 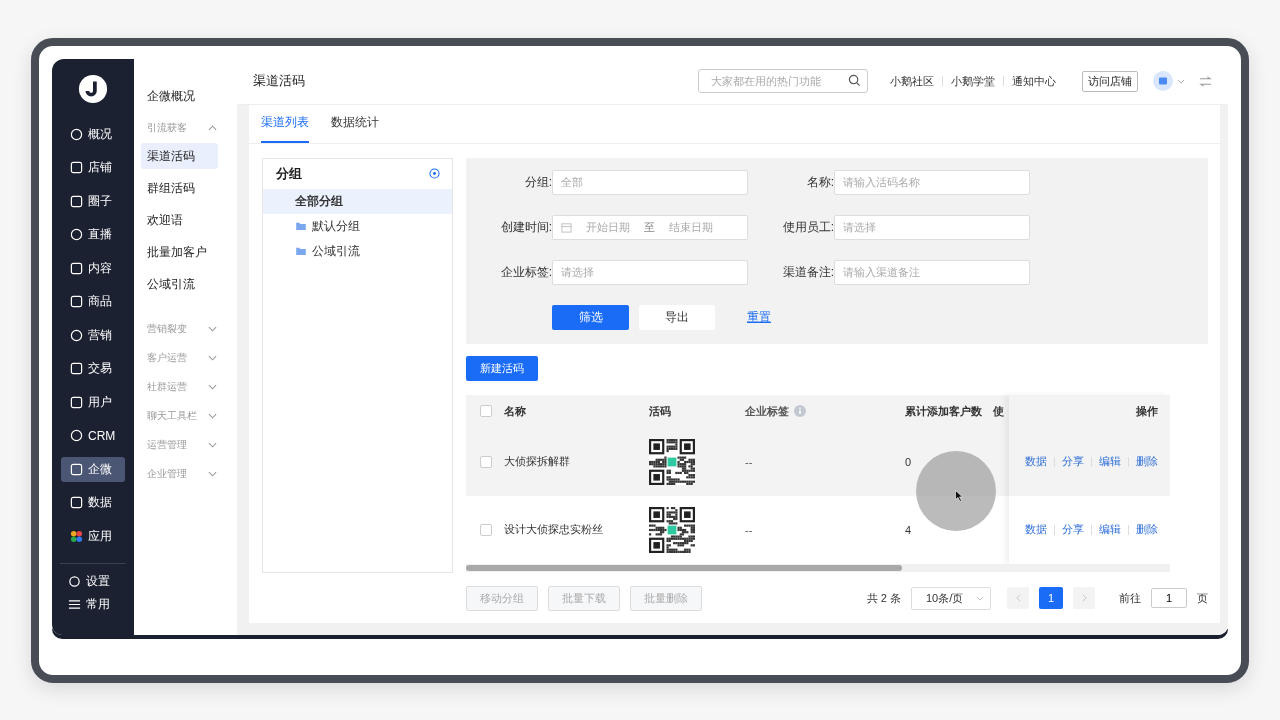 I want to click on group-item: 全部分组, so click(x=357, y=201).